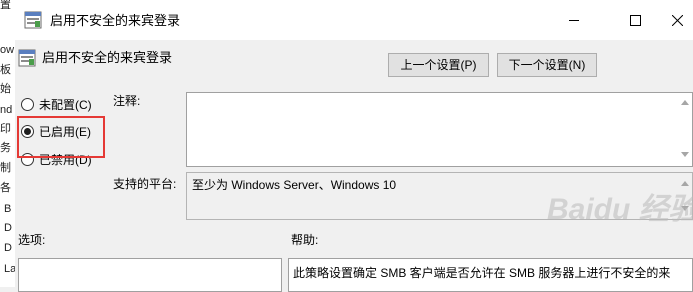  What do you see at coordinates (5, 129) in the screenshot?
I see `background-text-fragment: 印` at bounding box center [5, 129].